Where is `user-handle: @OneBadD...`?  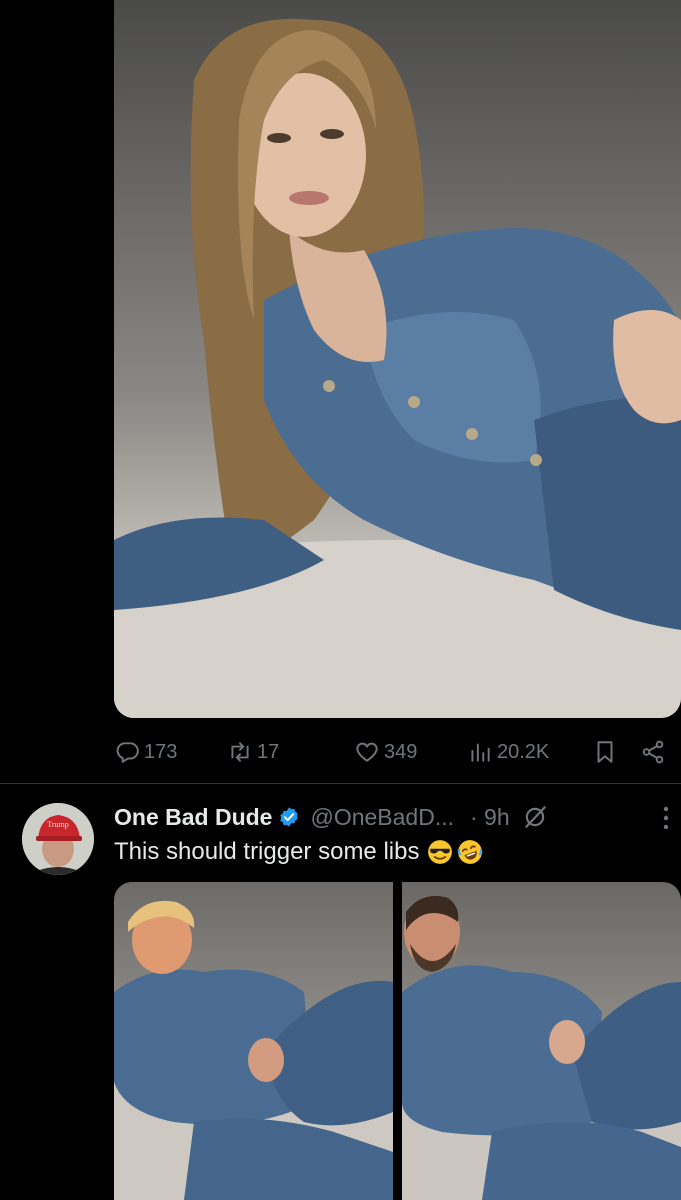
user-handle: @OneBadD... is located at coordinates (382, 817).